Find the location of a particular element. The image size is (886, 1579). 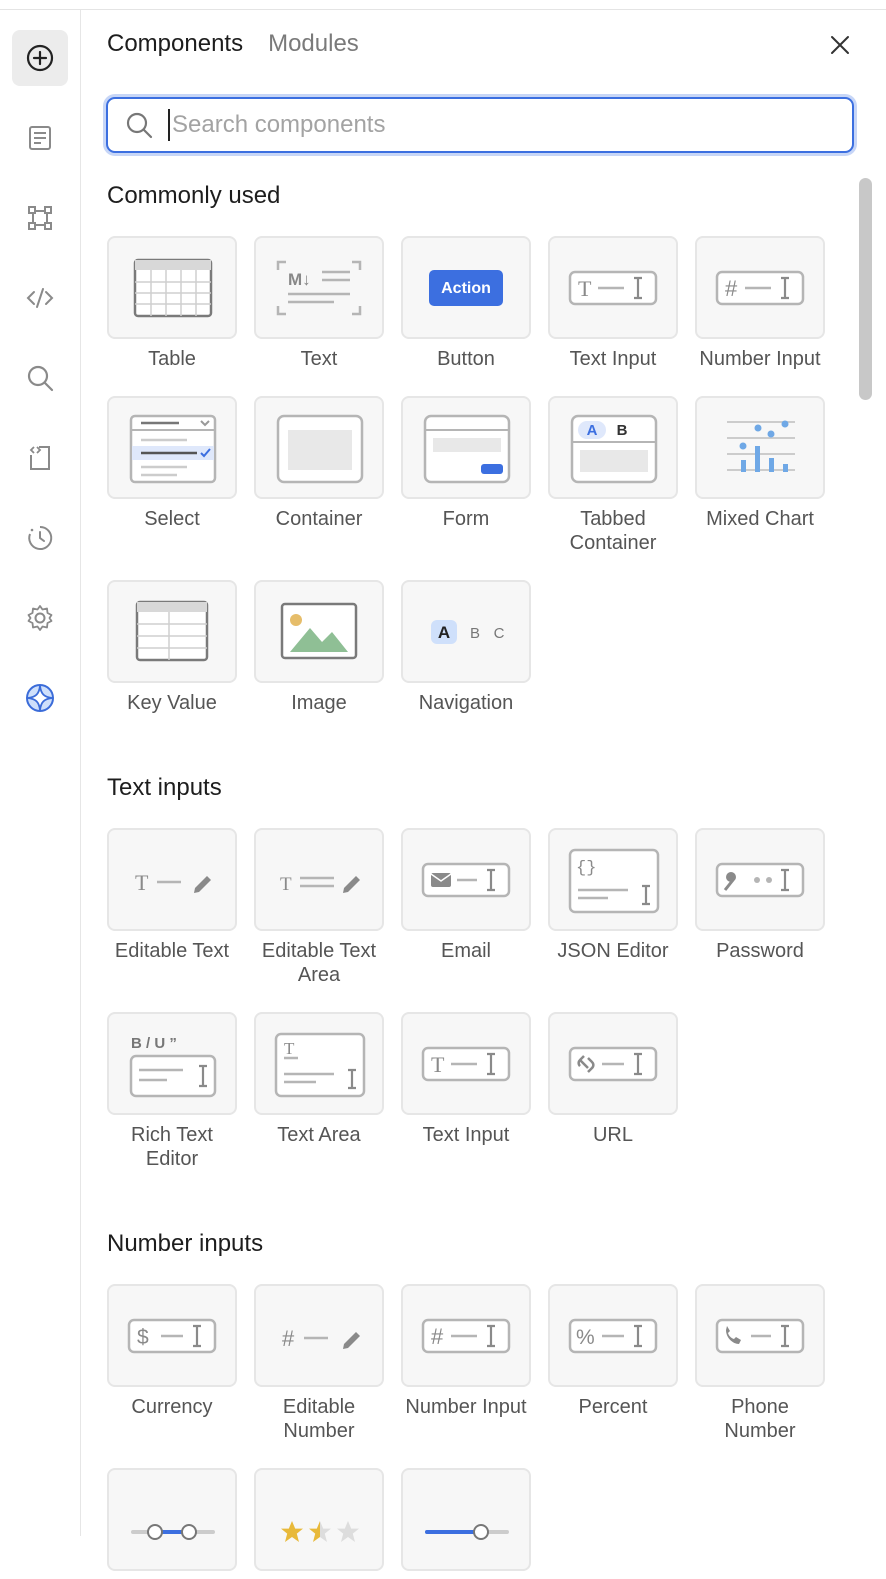

component-tile: M↓ is located at coordinates (319, 287).